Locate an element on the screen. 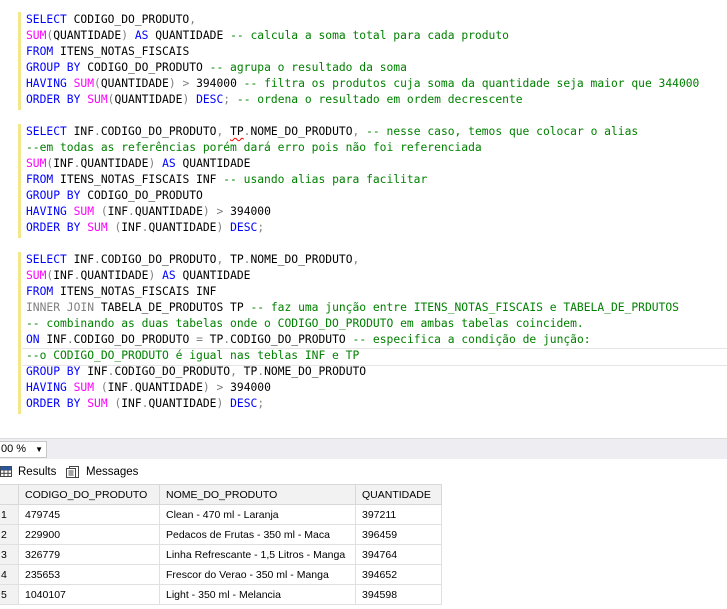  code-token: AS is located at coordinates (172, 275).